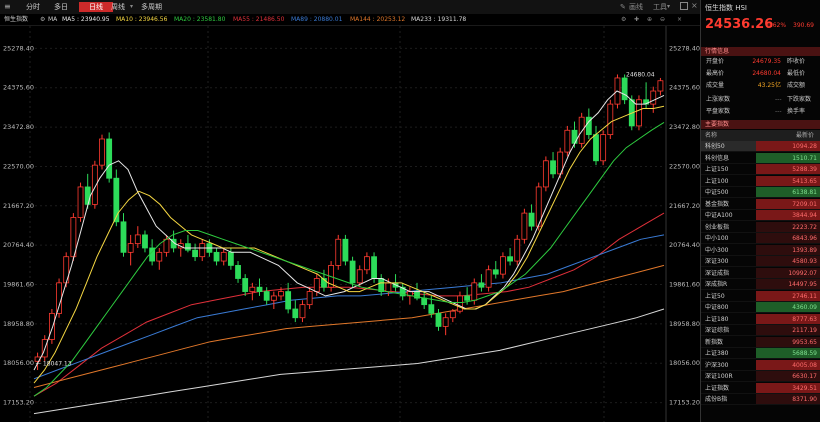 The width and height of the screenshot is (820, 422). Describe the element at coordinates (788, 226) in the screenshot. I see `index-list-price: 2223.72` at that location.